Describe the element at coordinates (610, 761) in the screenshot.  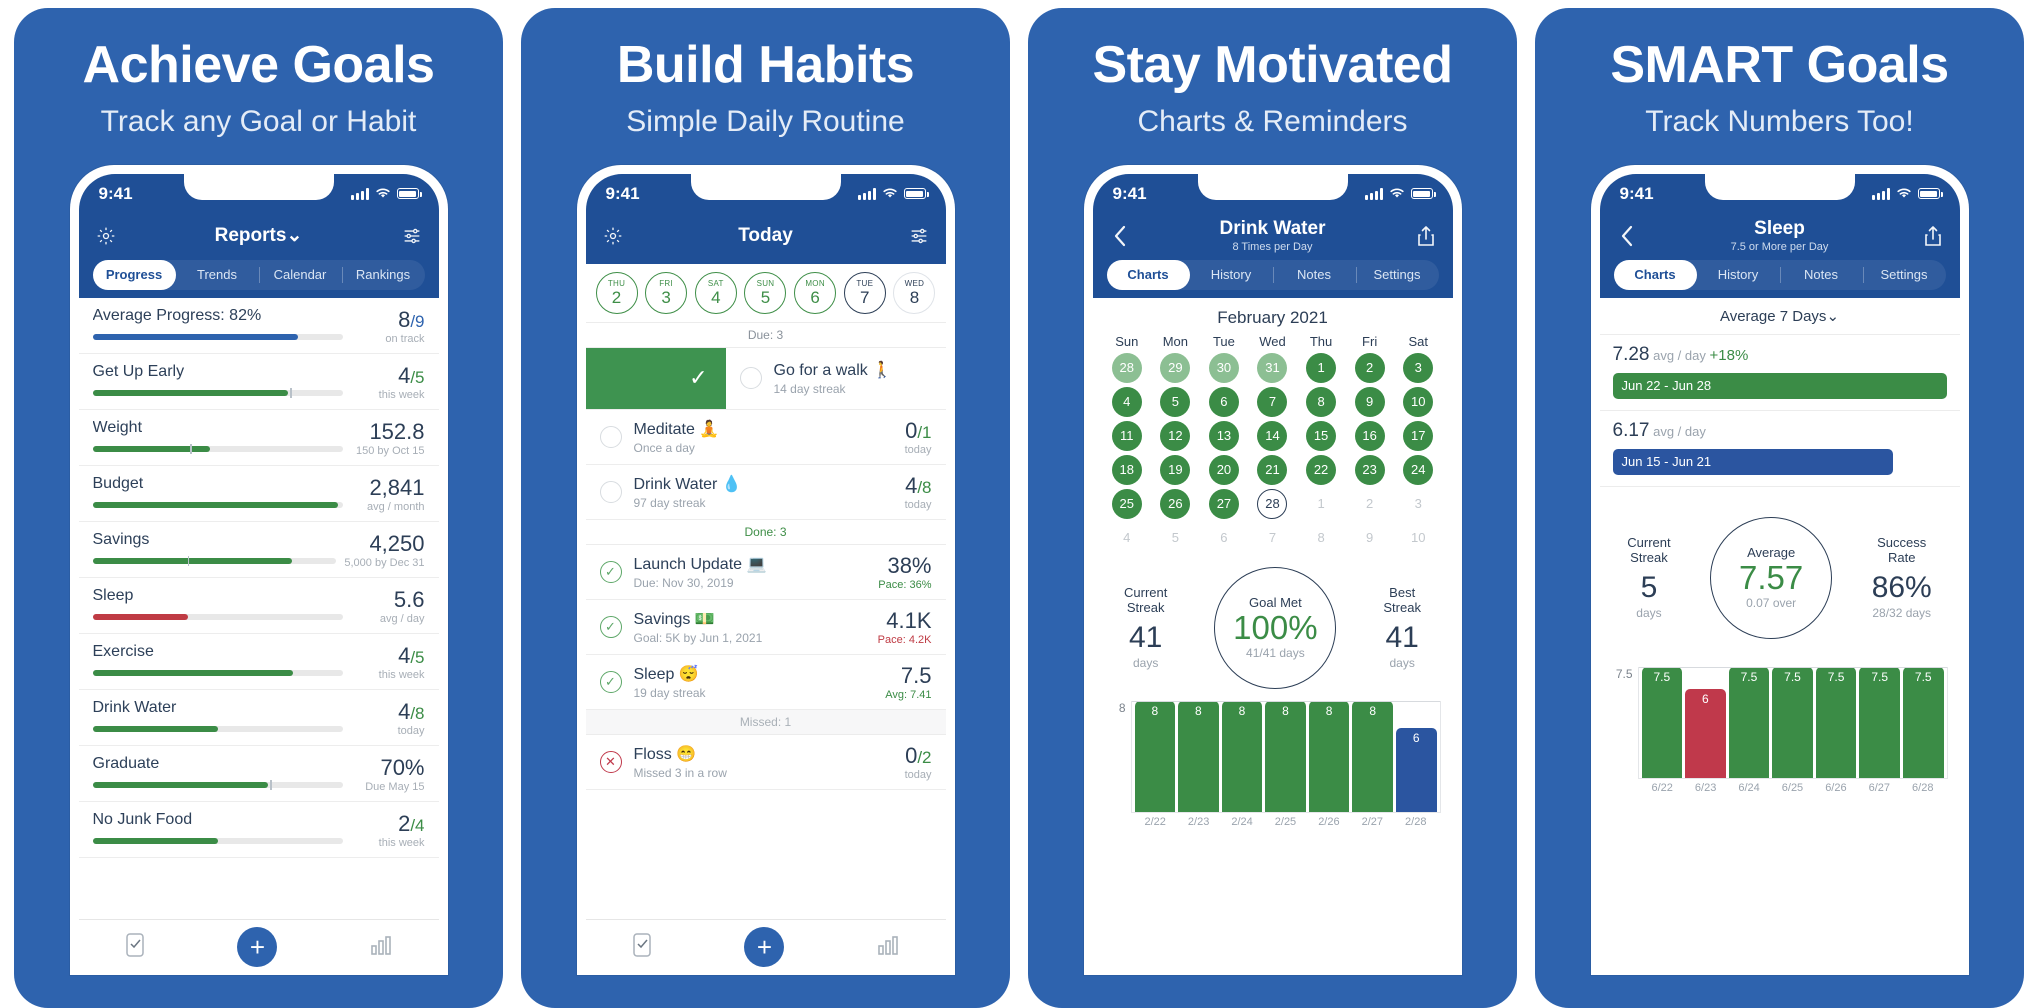
I see `checkbox-missed-icon: ✕` at that location.